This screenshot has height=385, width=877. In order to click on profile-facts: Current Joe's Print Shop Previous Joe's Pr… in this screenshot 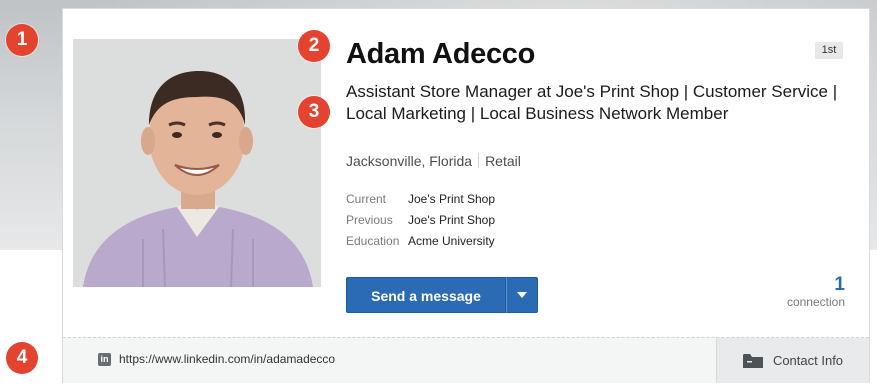, I will do `click(420, 220)`.